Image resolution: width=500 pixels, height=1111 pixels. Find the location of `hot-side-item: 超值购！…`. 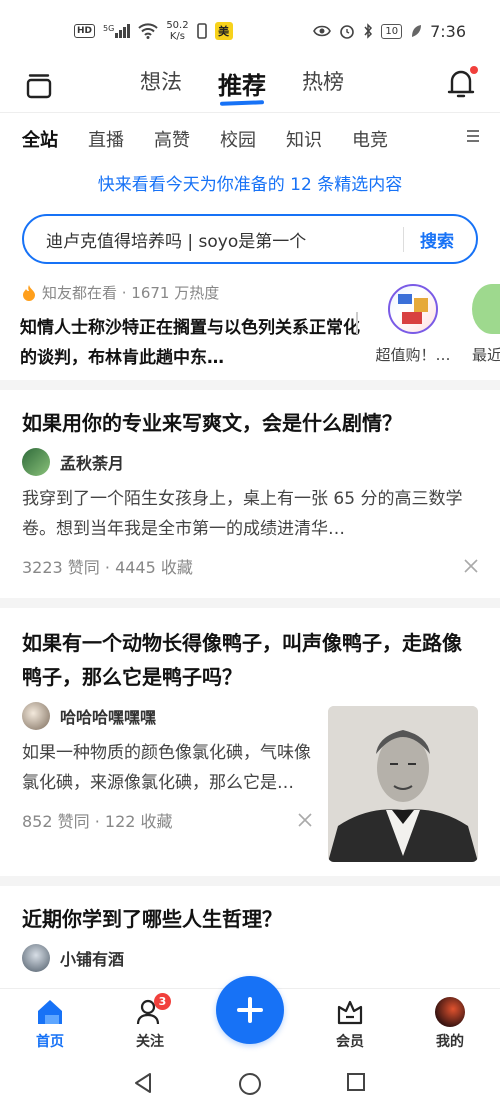

hot-side-item: 超值购！… is located at coordinates (413, 324).